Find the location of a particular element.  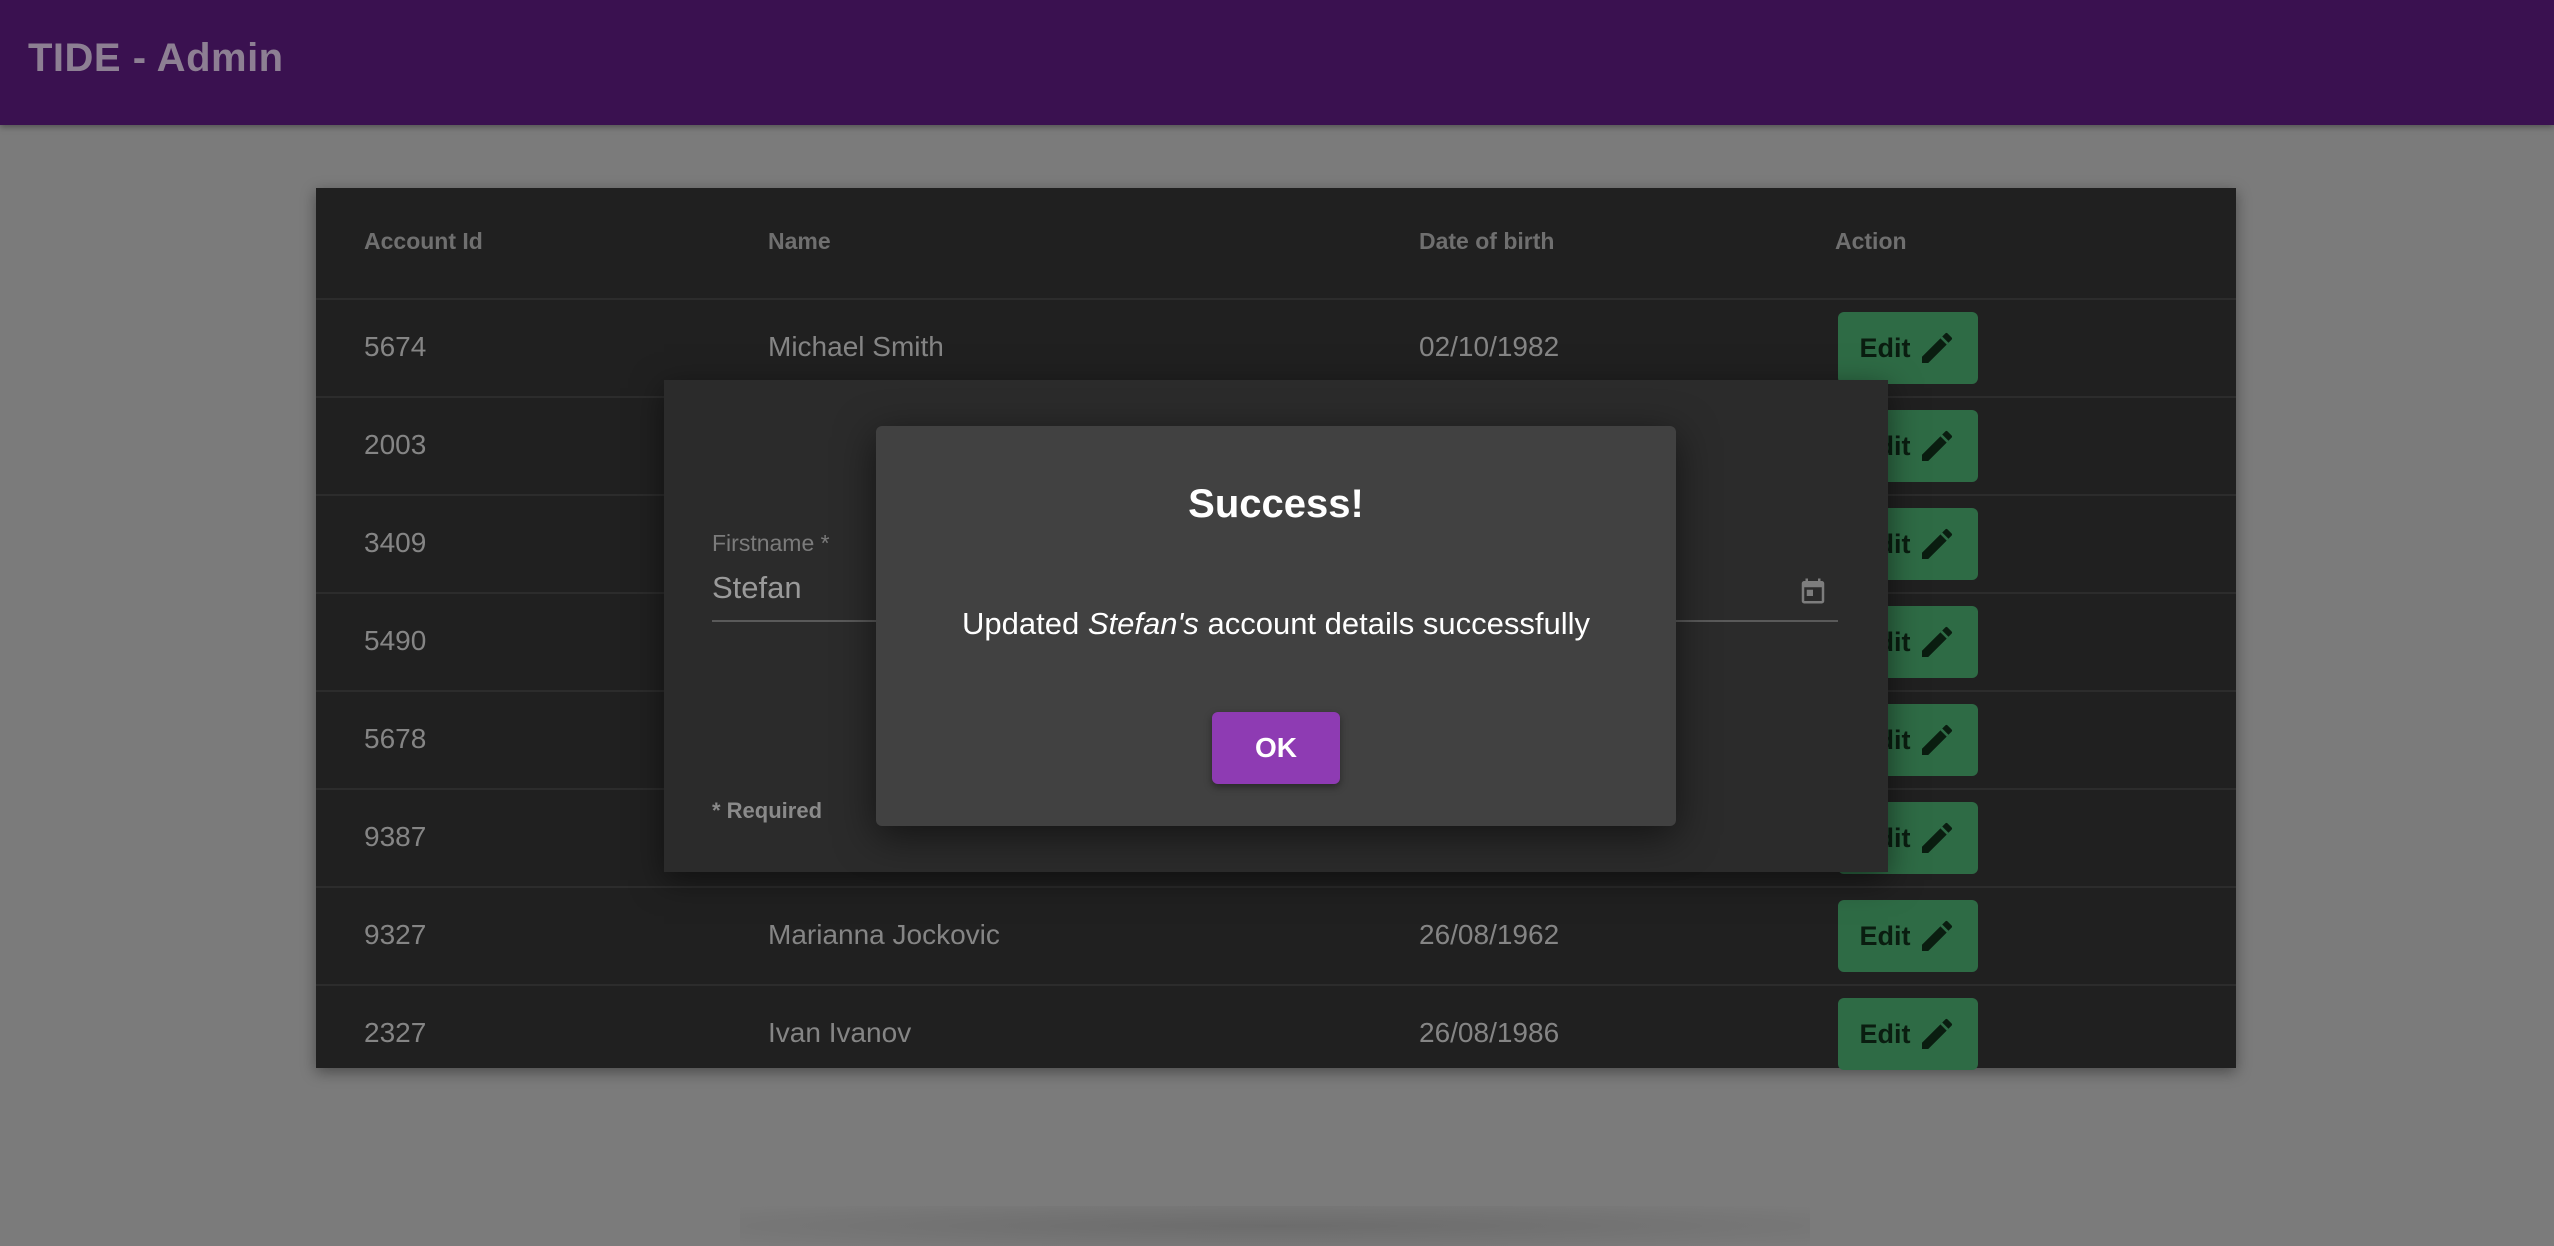

table-row: 2327 Ivan Ivanov 26/08/1986 Edit is located at coordinates (1276, 1034).